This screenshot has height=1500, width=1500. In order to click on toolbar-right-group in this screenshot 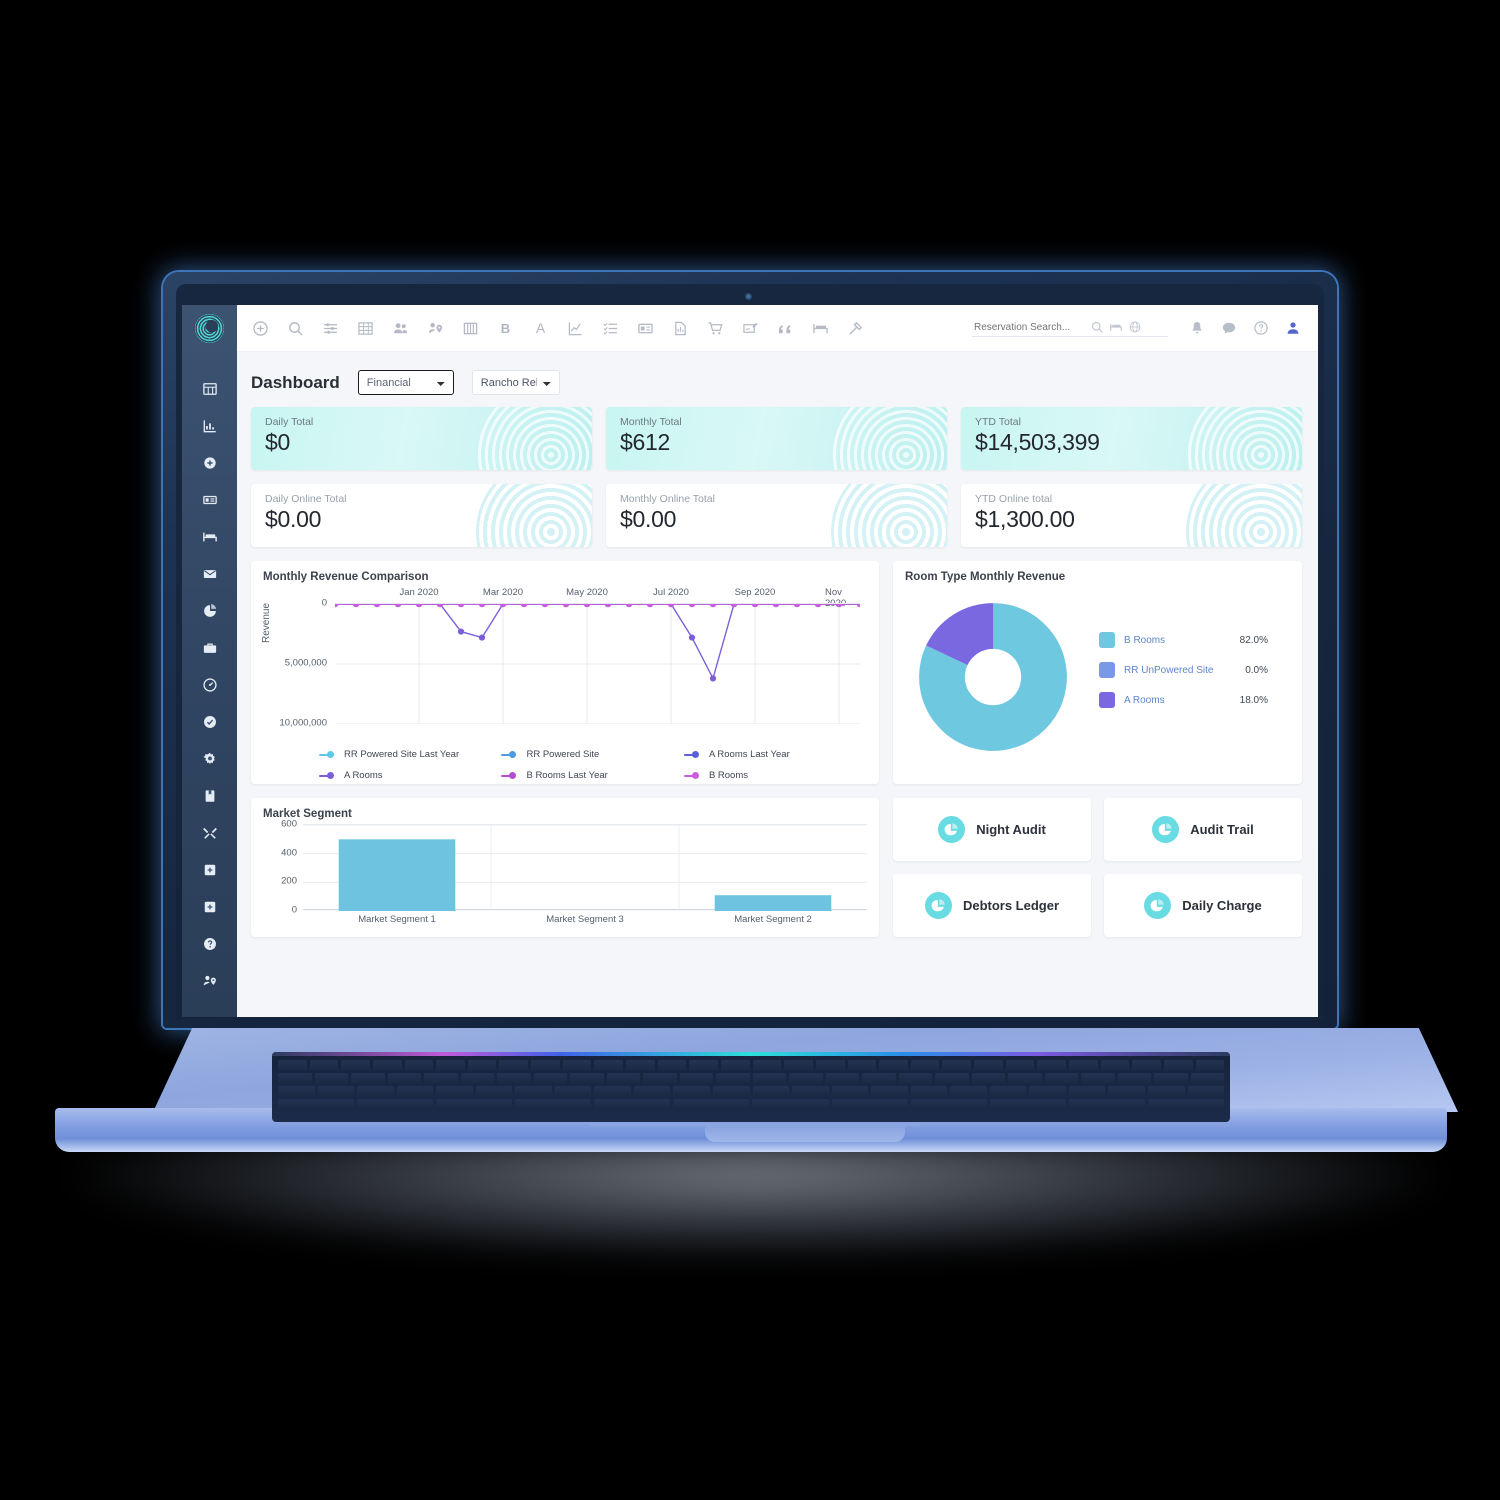, I will do `click(1243, 328)`.